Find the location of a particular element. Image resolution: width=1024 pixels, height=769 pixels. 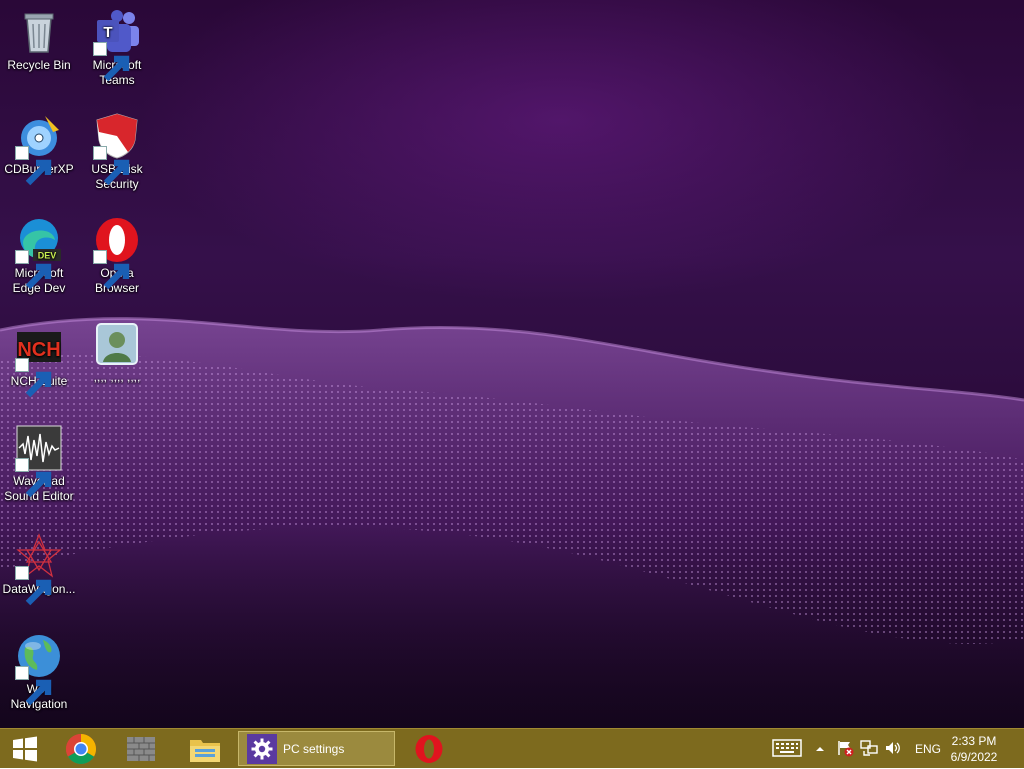

start-button is located at coordinates (25, 749).